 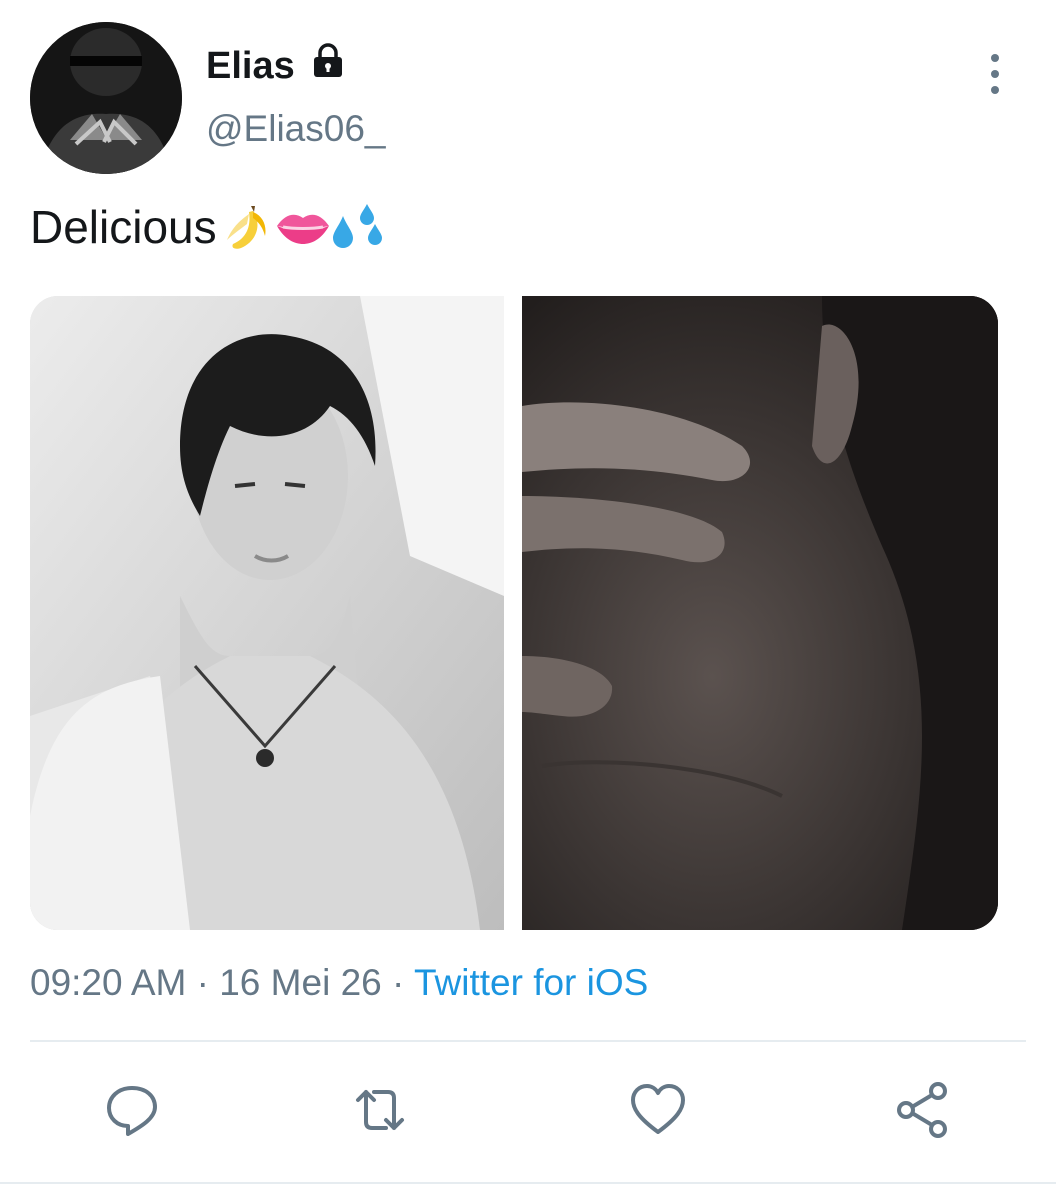 What do you see at coordinates (328, 66) in the screenshot?
I see `lock-icon` at bounding box center [328, 66].